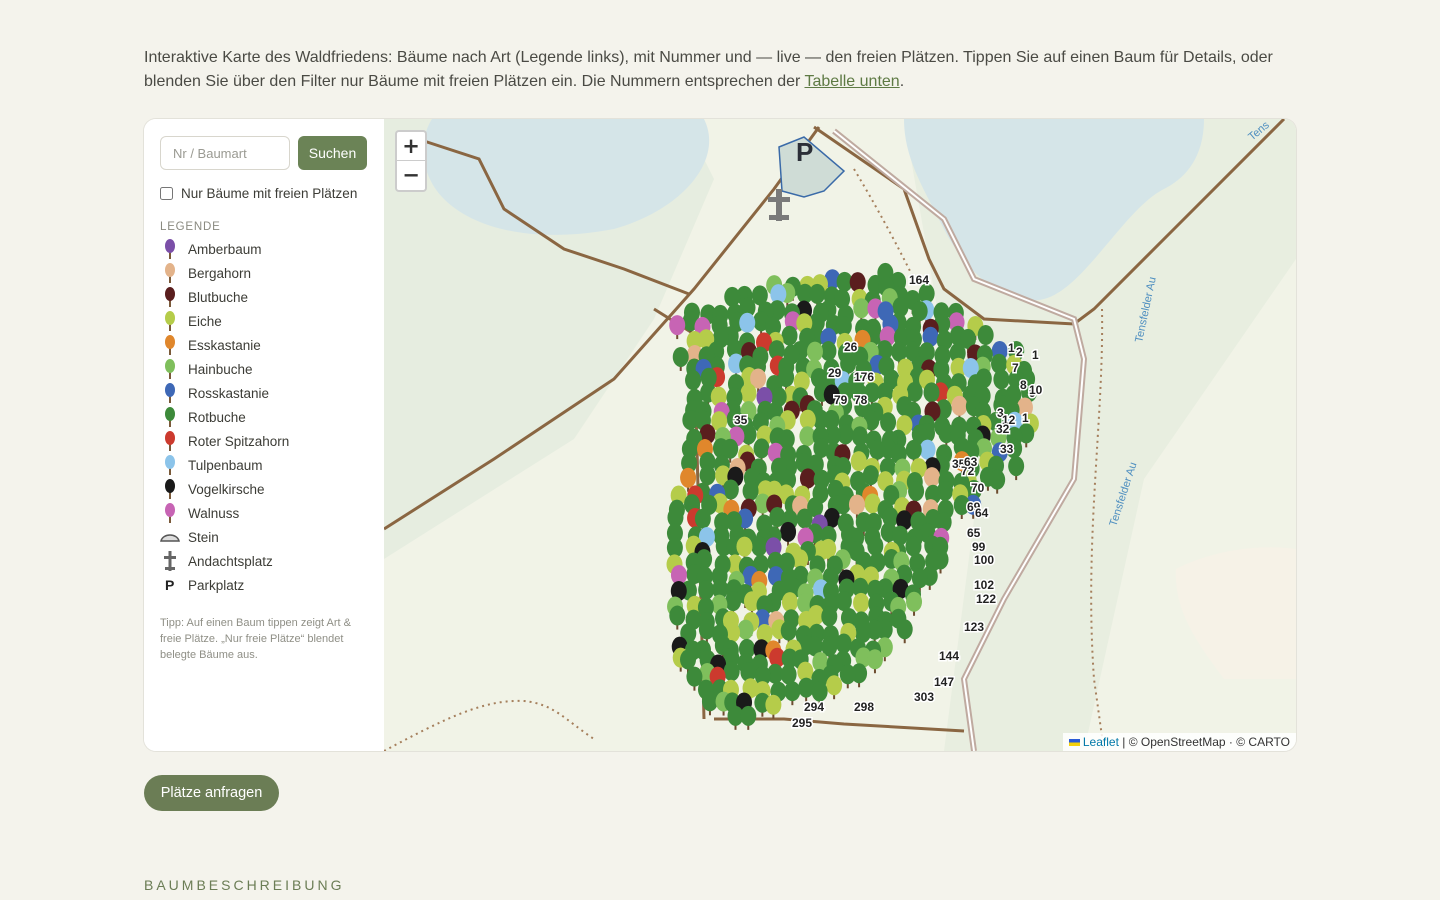 Image resolution: width=1440 pixels, height=900 pixels. I want to click on free-spots-checkbox, so click(166, 193).